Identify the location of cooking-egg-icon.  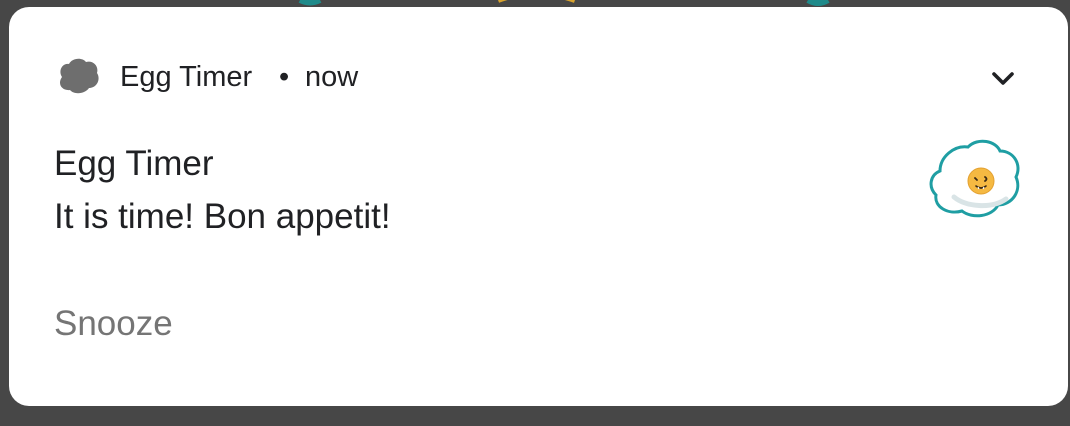
(79, 76).